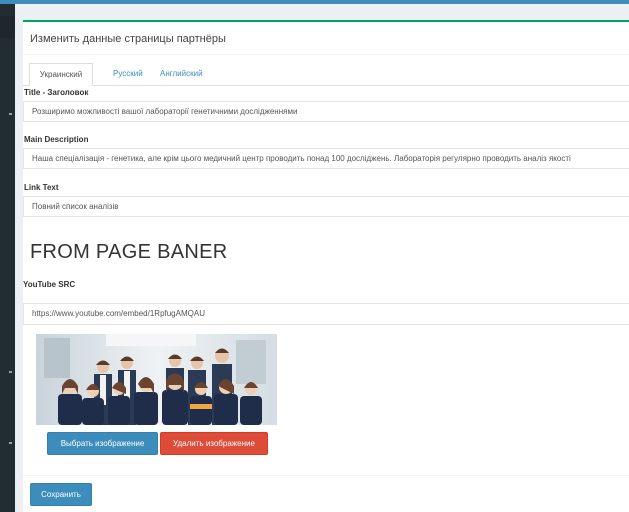  What do you see at coordinates (214, 443) in the screenshot?
I see `delete-image-button: Удалить изображение` at bounding box center [214, 443].